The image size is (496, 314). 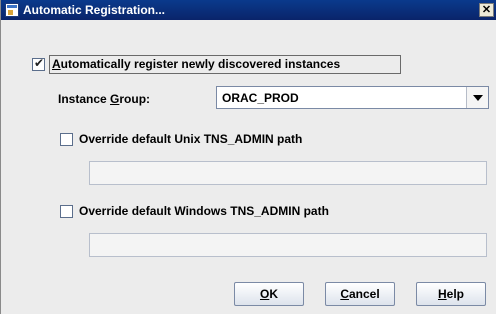 What do you see at coordinates (204, 211) in the screenshot?
I see `windows-override-label: Override default Windows TNS_ADMIN path` at bounding box center [204, 211].